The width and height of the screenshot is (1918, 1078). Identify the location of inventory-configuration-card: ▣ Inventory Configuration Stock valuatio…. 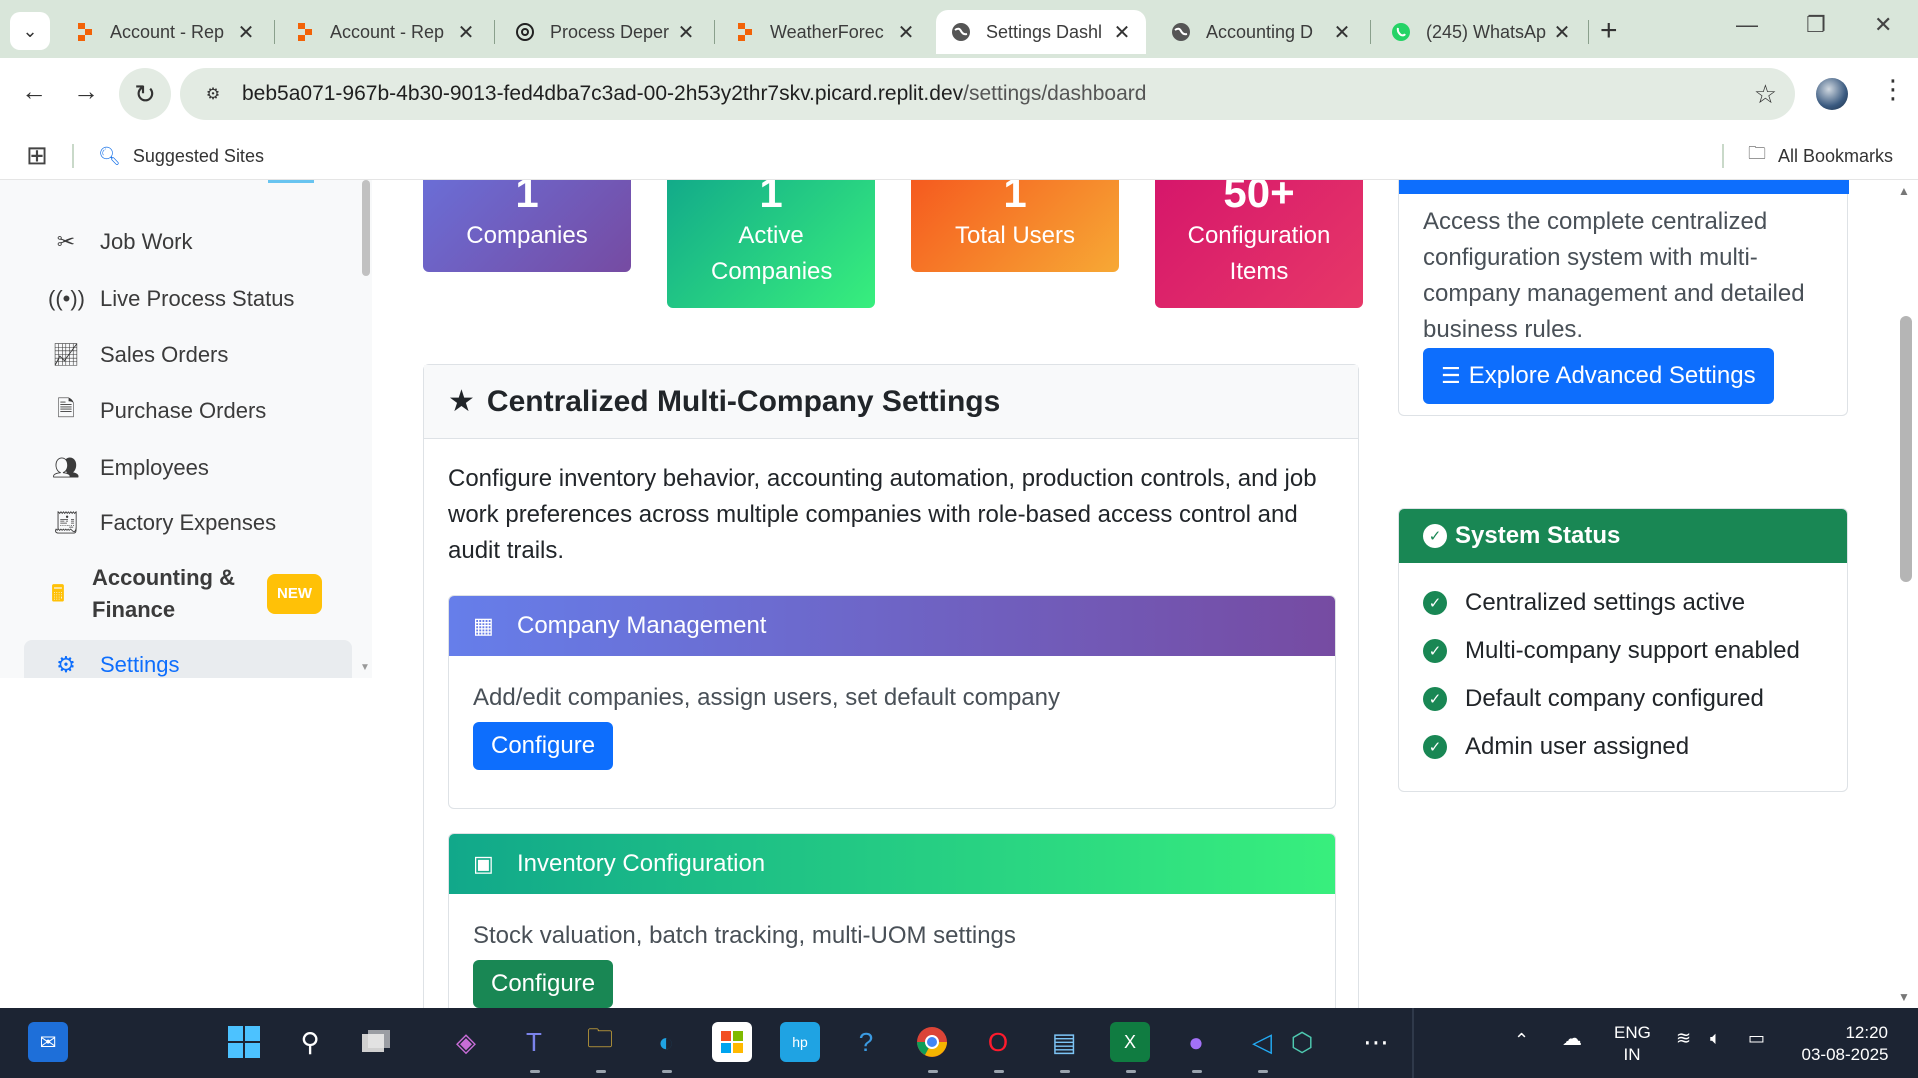
(892, 920).